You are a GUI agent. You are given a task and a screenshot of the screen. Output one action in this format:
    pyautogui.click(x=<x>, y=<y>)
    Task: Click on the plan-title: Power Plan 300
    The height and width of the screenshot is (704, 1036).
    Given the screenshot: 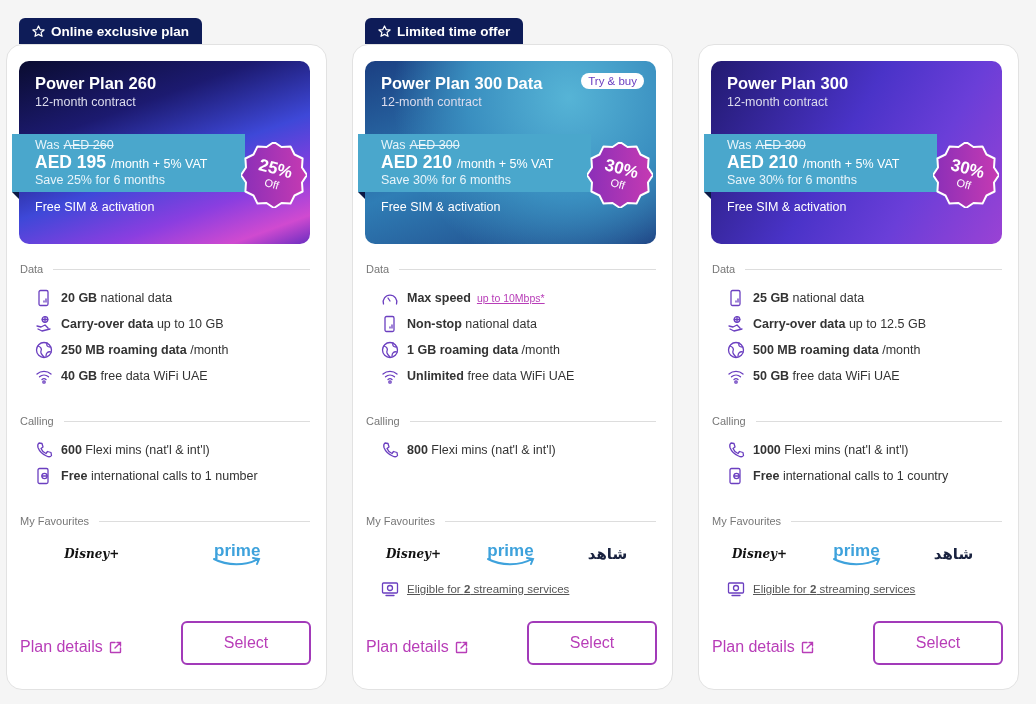 What is the action you would take?
    pyautogui.click(x=788, y=83)
    